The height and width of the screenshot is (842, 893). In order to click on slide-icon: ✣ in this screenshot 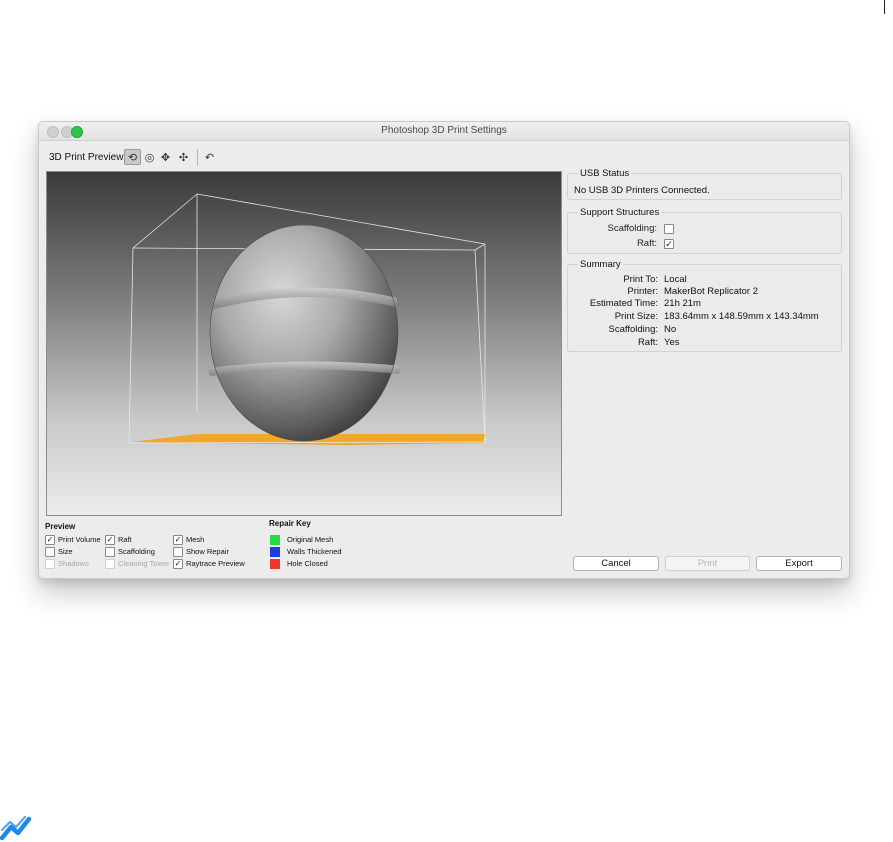, I will do `click(183, 157)`.